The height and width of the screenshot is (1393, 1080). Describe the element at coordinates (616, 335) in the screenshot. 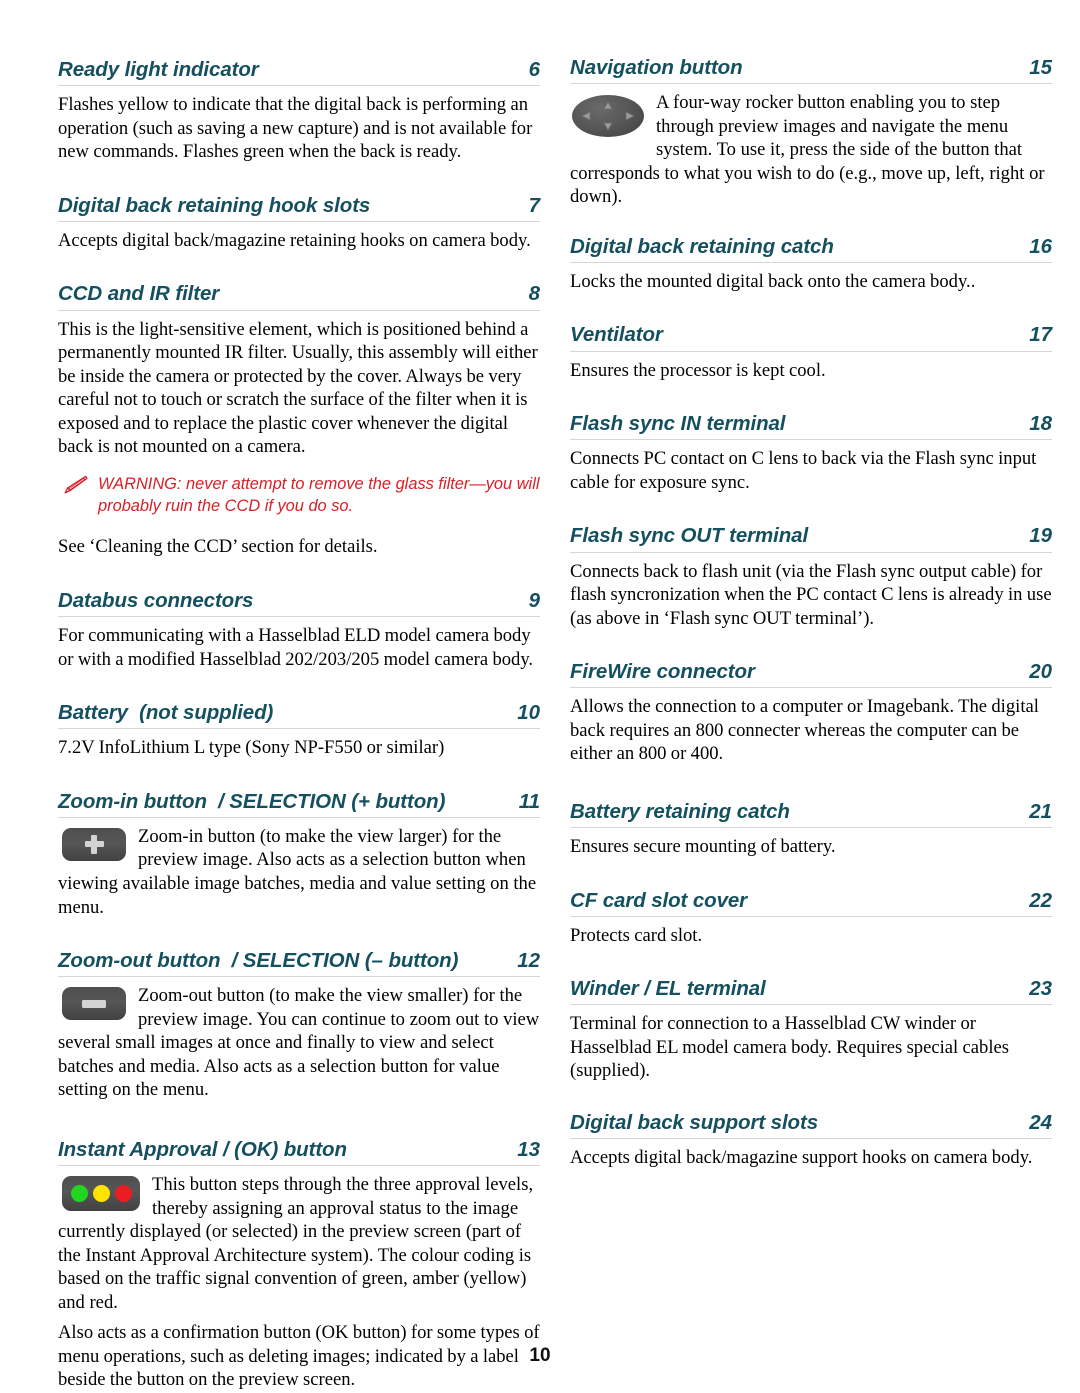

I see `section-title: Ventilator` at that location.